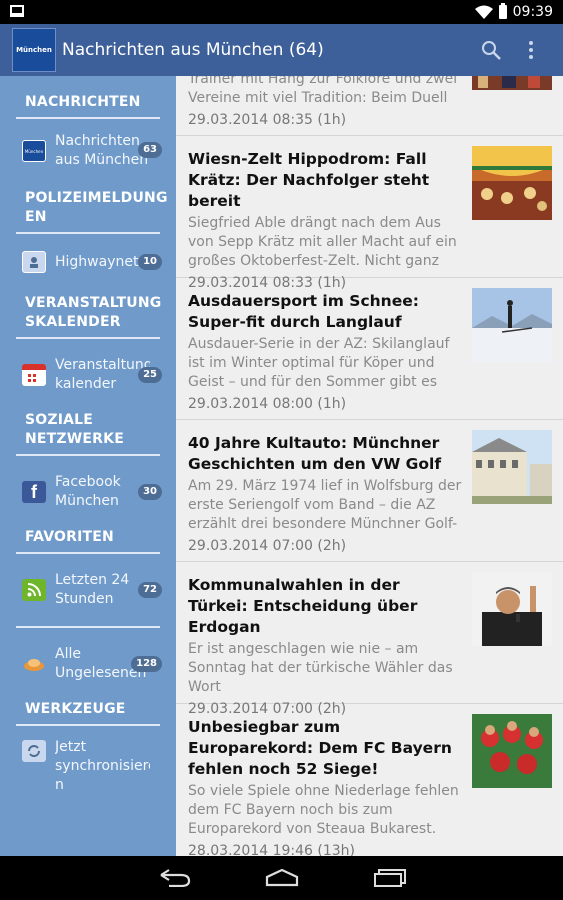 This screenshot has height=900, width=563. I want to click on clock: 09:39, so click(532, 12).